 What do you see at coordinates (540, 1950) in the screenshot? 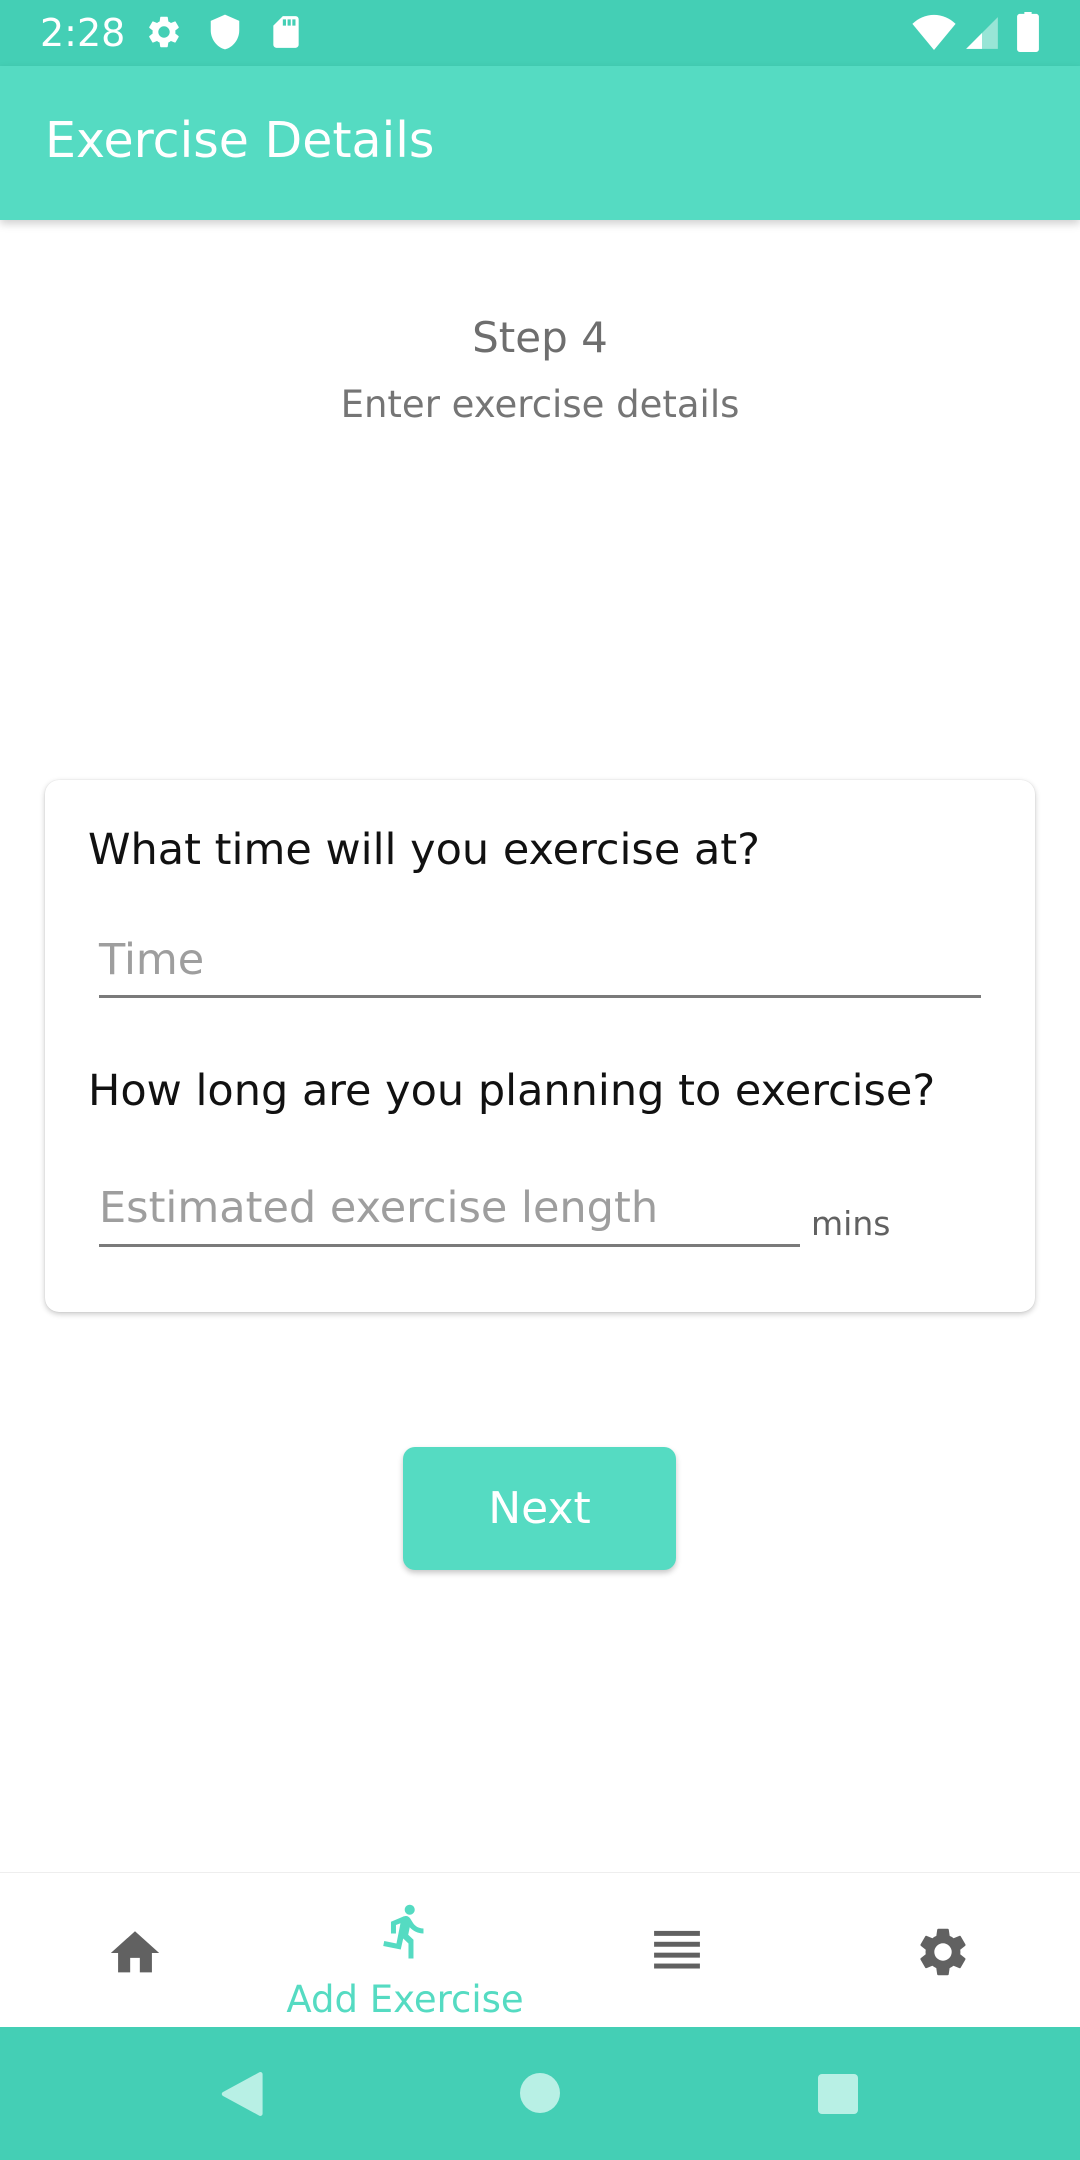
I see `bottom-navigation: Add Exercise` at bounding box center [540, 1950].